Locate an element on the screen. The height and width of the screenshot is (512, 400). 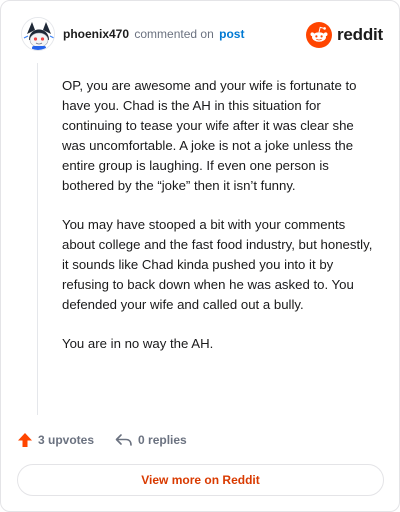
replies-button: 0 replies is located at coordinates (151, 440).